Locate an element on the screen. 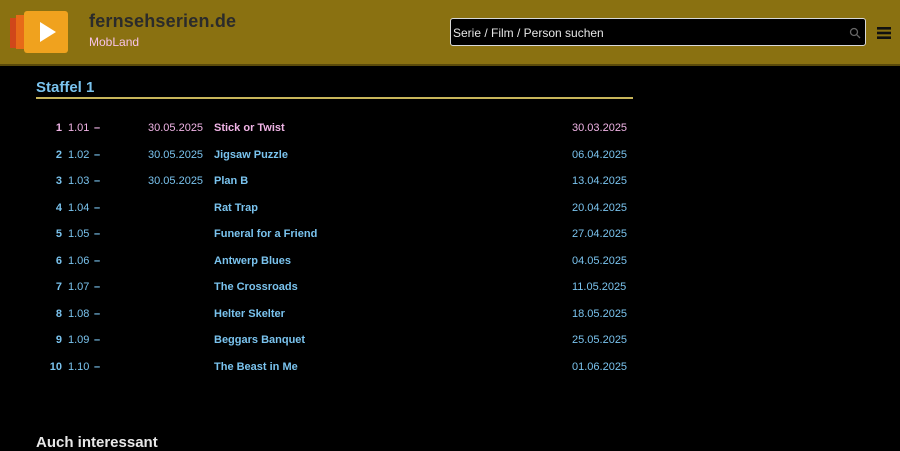  show-name: MobLand is located at coordinates (114, 42).